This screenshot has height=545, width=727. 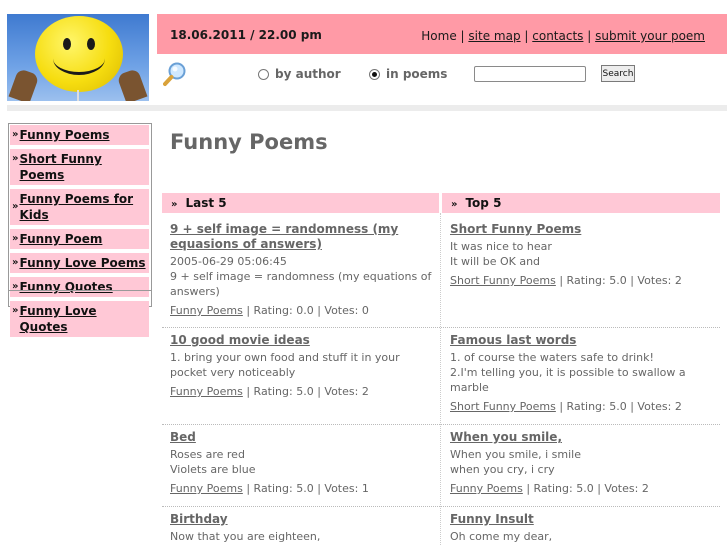 I want to click on header-divider, so click(x=367, y=108).